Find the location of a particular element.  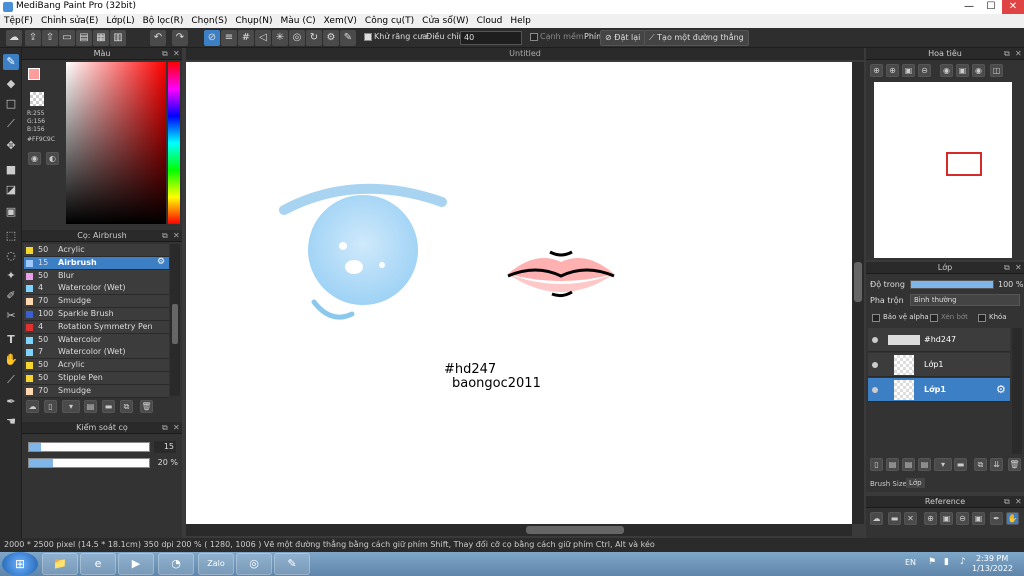

ref-eyedropper-icon: ✒ is located at coordinates (996, 518).